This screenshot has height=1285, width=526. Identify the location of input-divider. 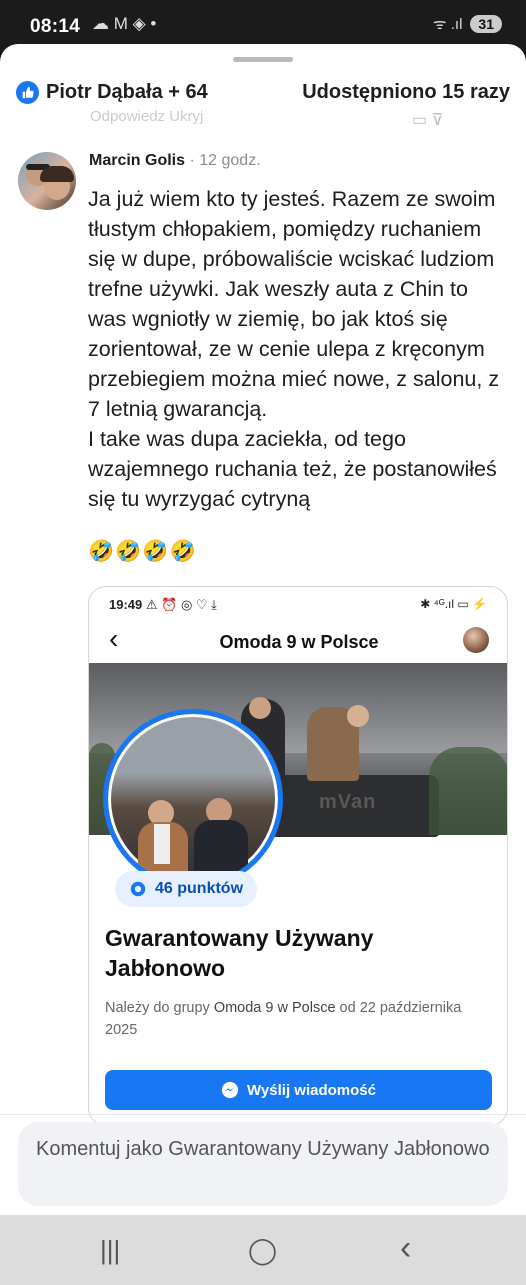
(263, 1114).